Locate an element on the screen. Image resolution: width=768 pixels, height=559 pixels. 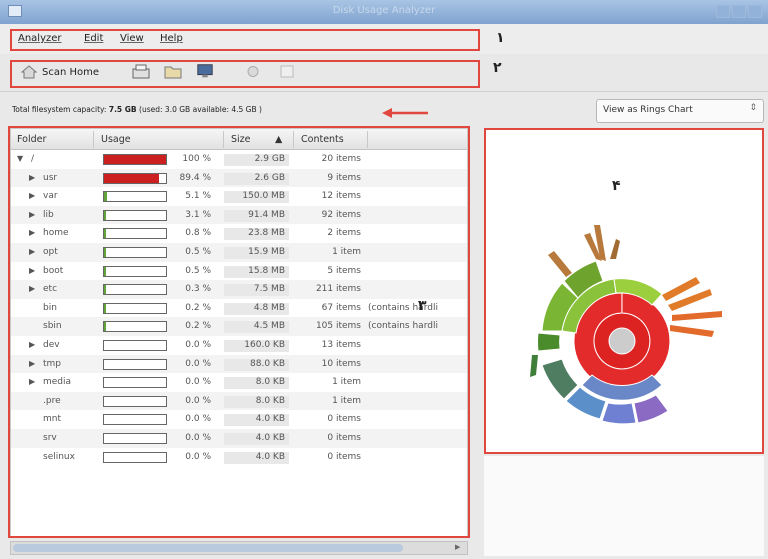
folder-contents: 1 item is located at coordinates (346, 400).